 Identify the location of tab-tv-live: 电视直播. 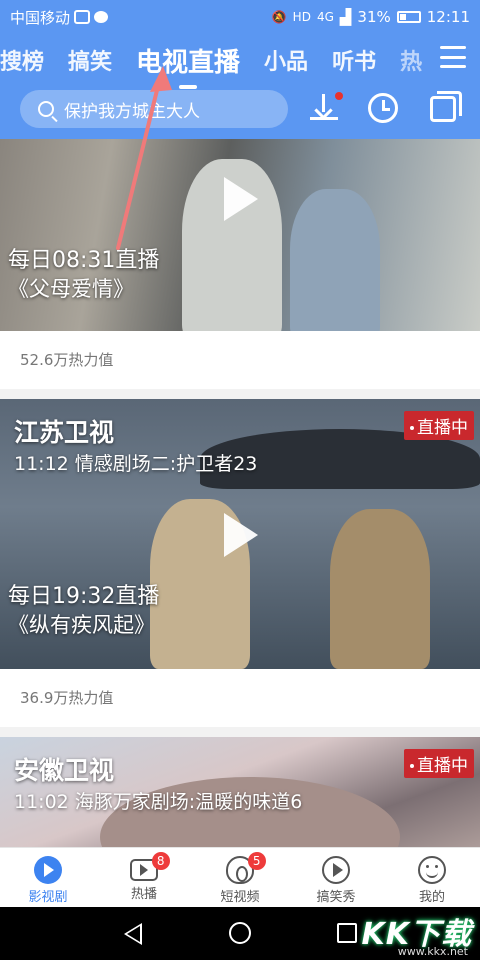
(188, 60).